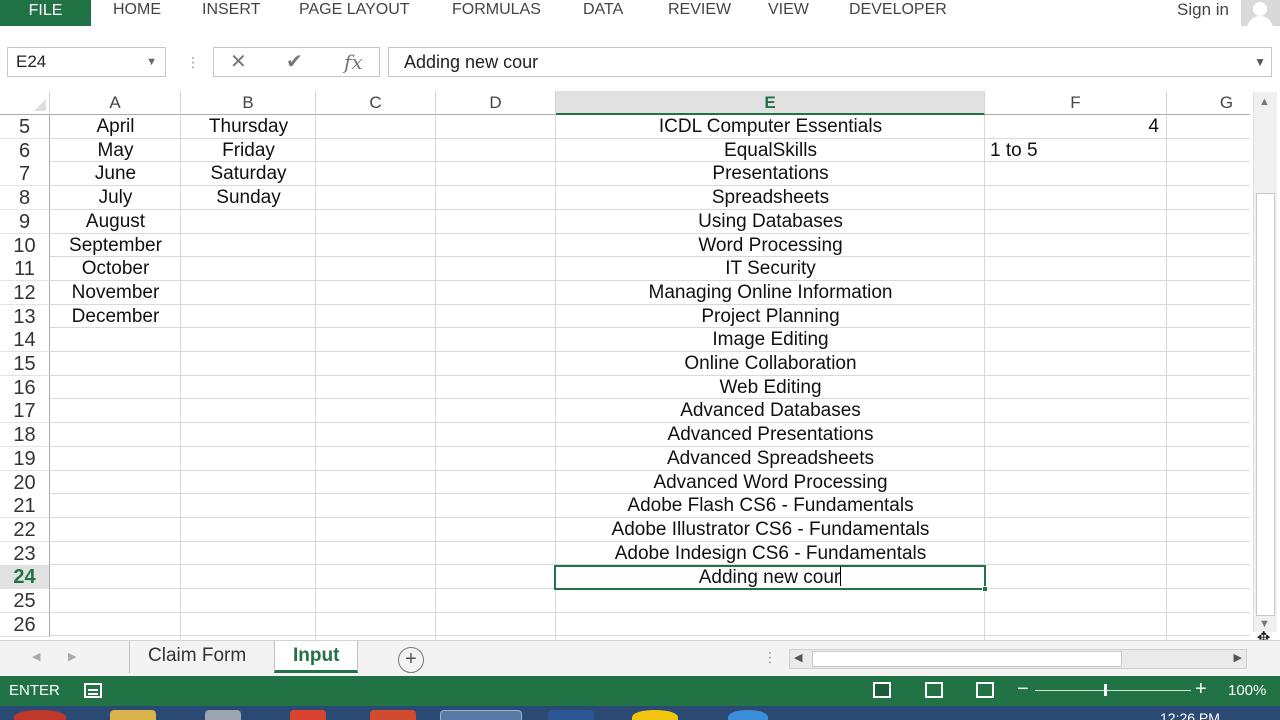 This screenshot has width=1280, height=720. Describe the element at coordinates (25, 553) in the screenshot. I see `row-header-23: 23` at that location.